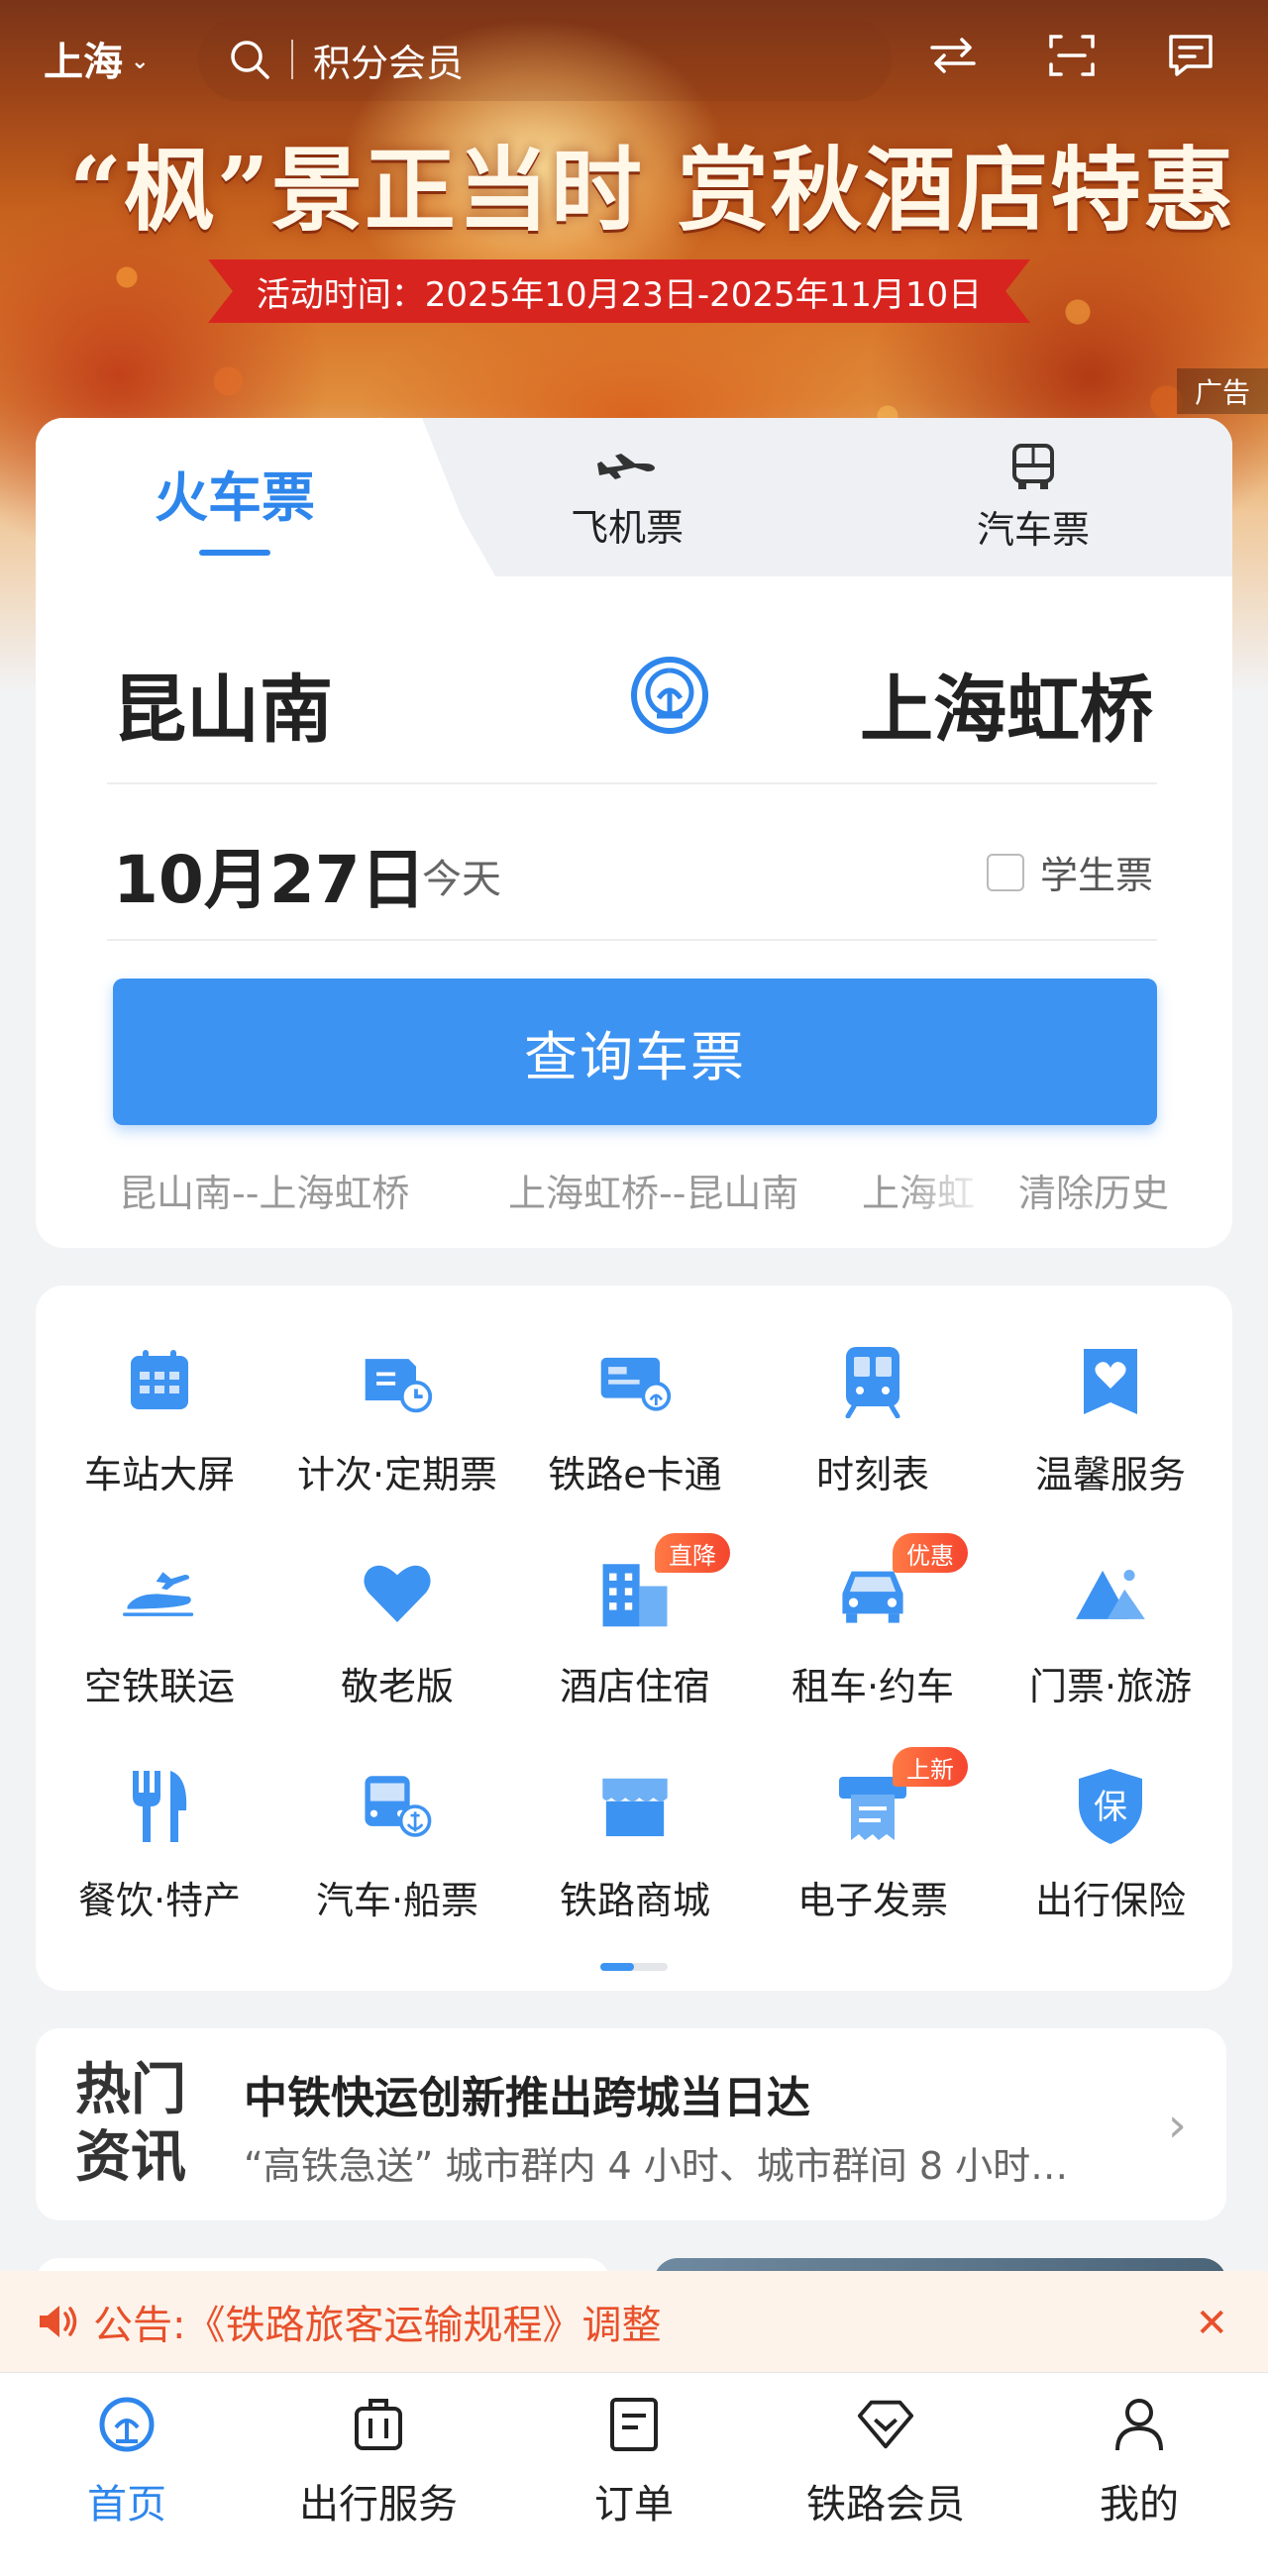 This screenshot has height=2576, width=1268. Describe the element at coordinates (872, 1474) in the screenshot. I see `service-label: 时刻表` at that location.